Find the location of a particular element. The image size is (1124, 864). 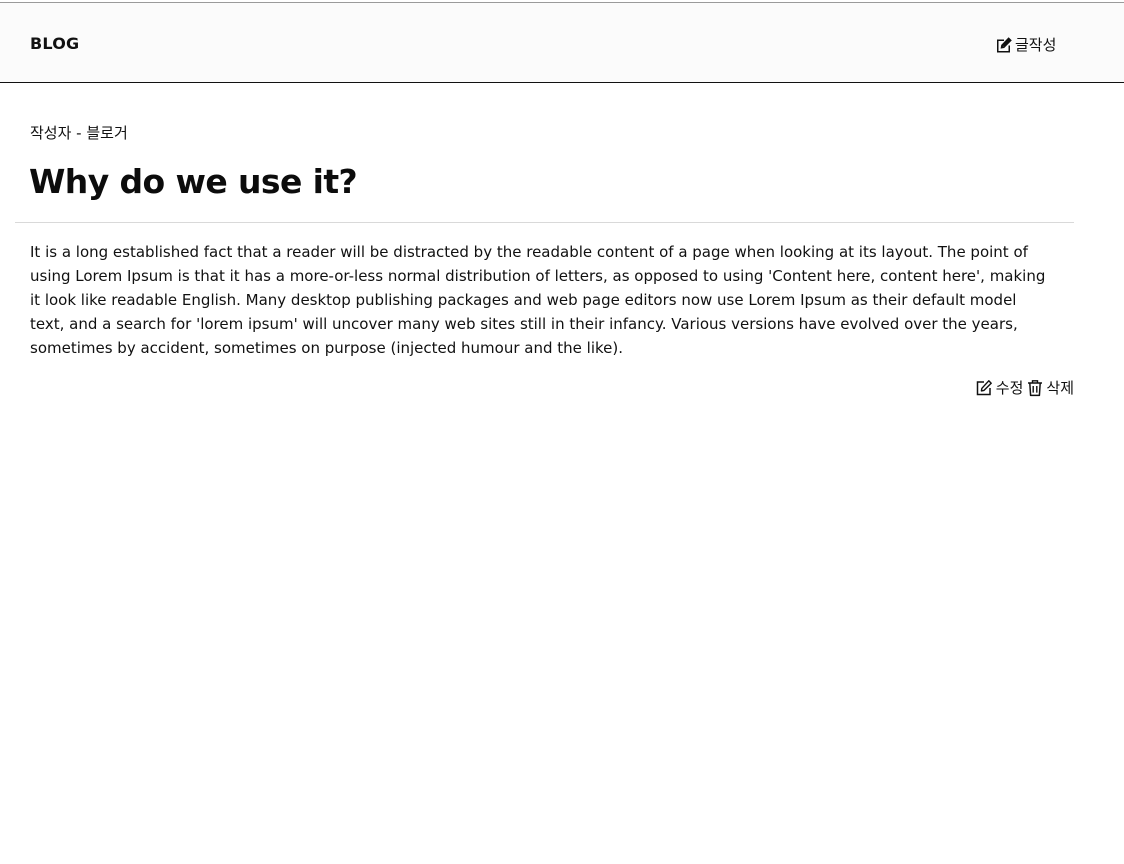

post-title: Why do we use it? is located at coordinates (193, 181).